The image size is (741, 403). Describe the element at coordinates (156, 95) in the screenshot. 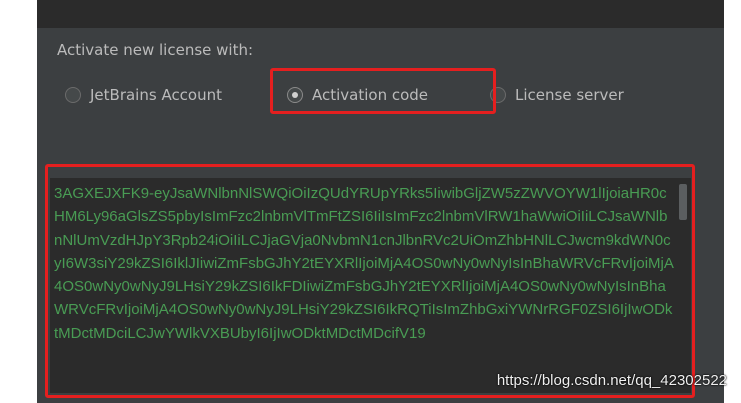

I see `radio-label: JetBrains Account` at that location.